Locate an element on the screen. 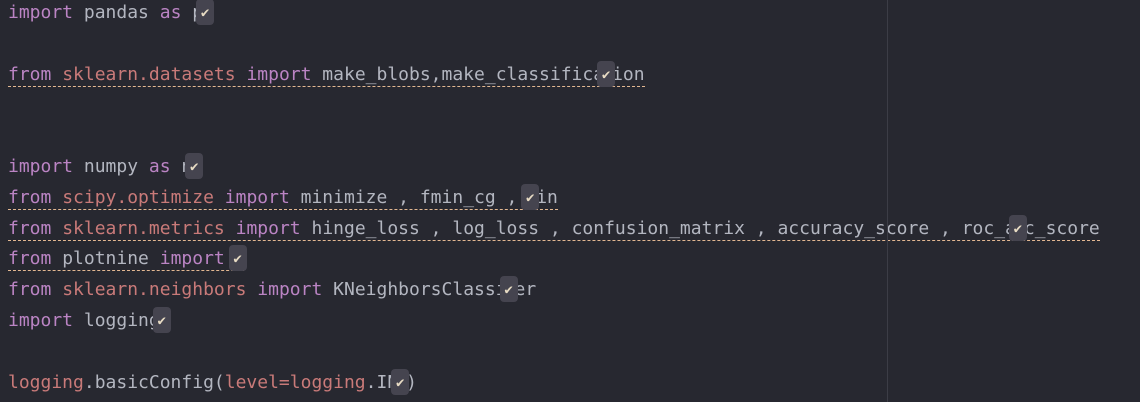 This screenshot has width=1140, height=402. code-line: from plotnine import ✔ is located at coordinates (554, 259).